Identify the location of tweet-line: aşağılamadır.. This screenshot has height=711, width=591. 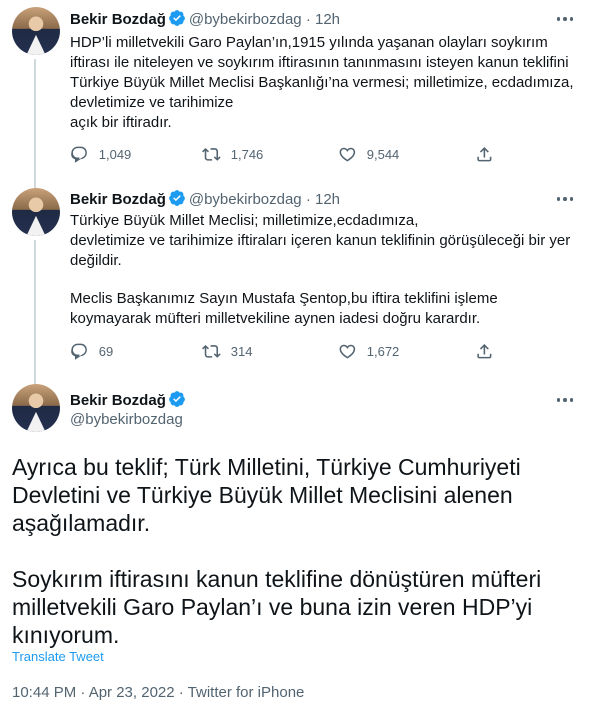
(81, 523).